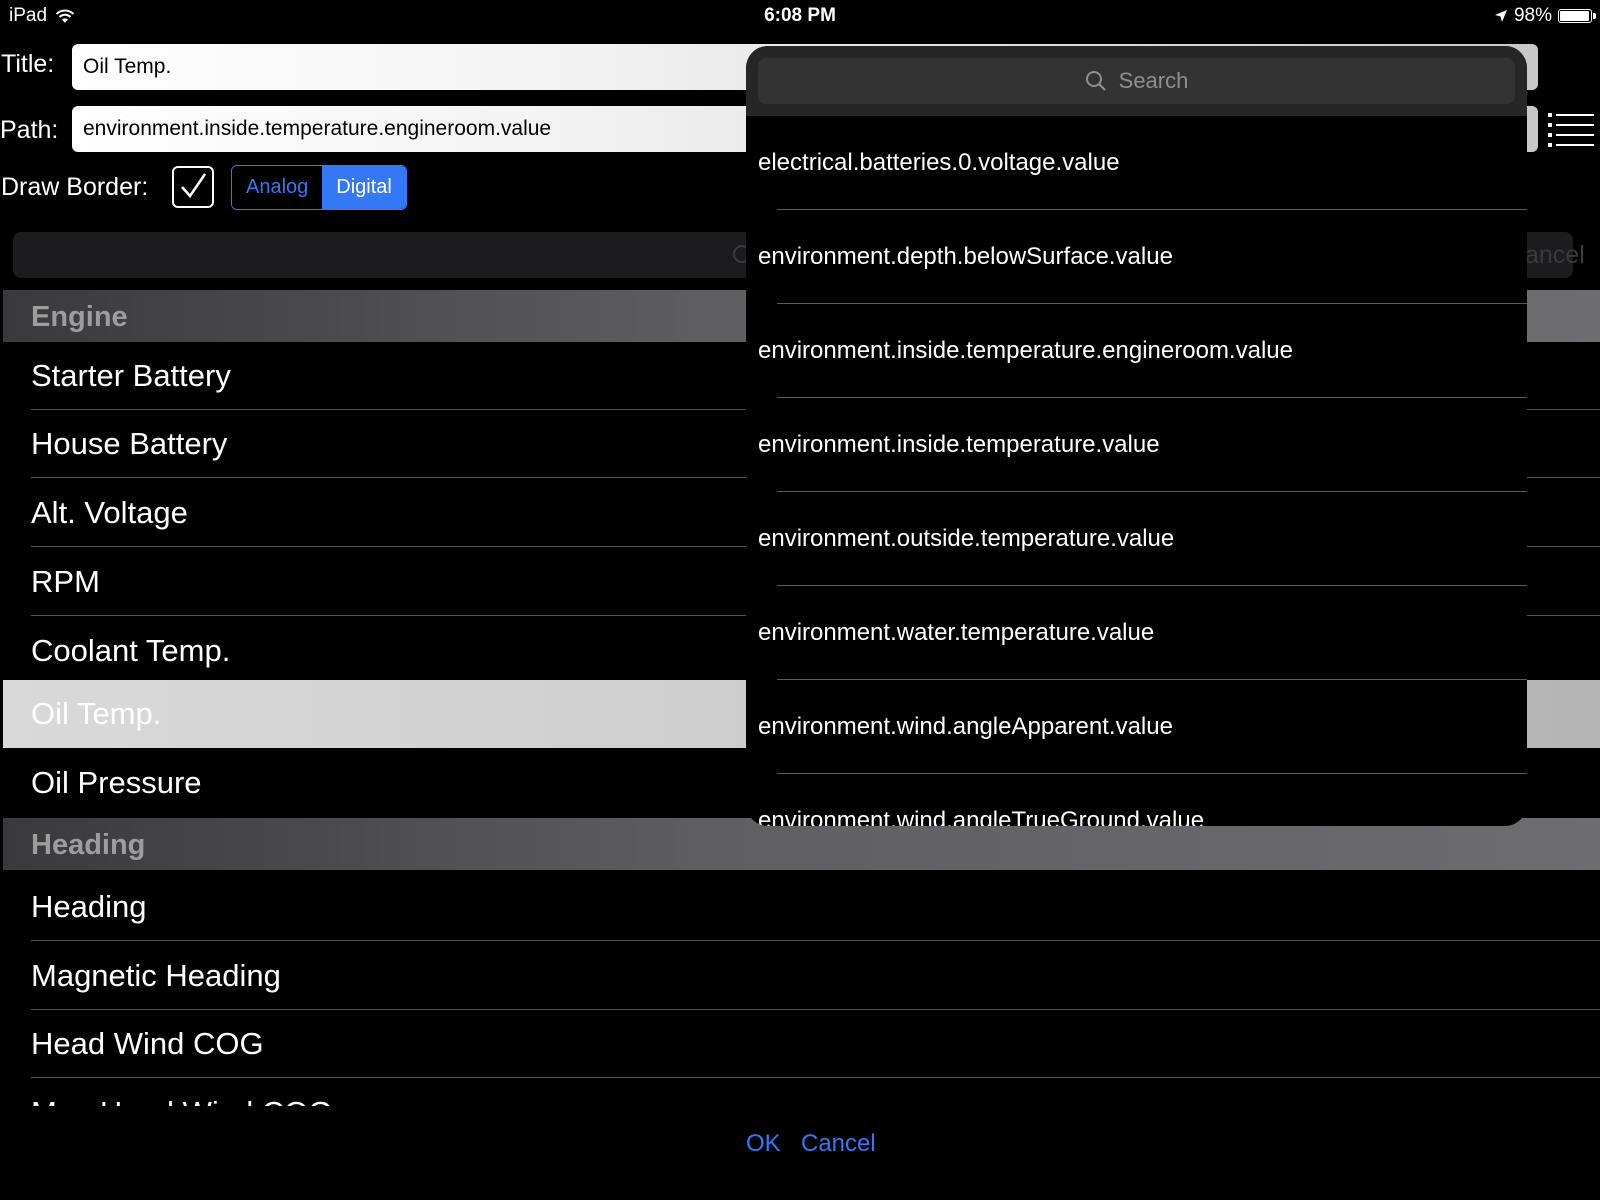  I want to click on status-time: 6:08 PM, so click(800, 15).